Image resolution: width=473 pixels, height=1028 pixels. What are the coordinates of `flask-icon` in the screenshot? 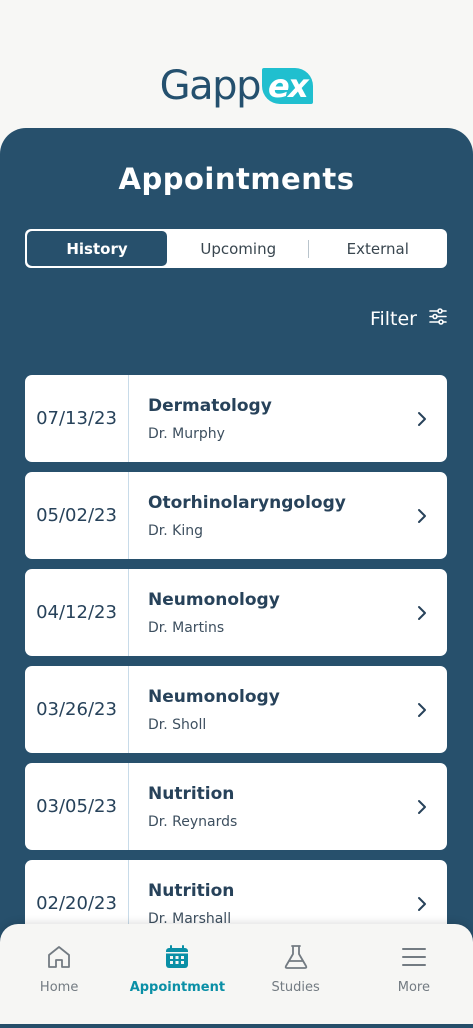 It's located at (295, 957).